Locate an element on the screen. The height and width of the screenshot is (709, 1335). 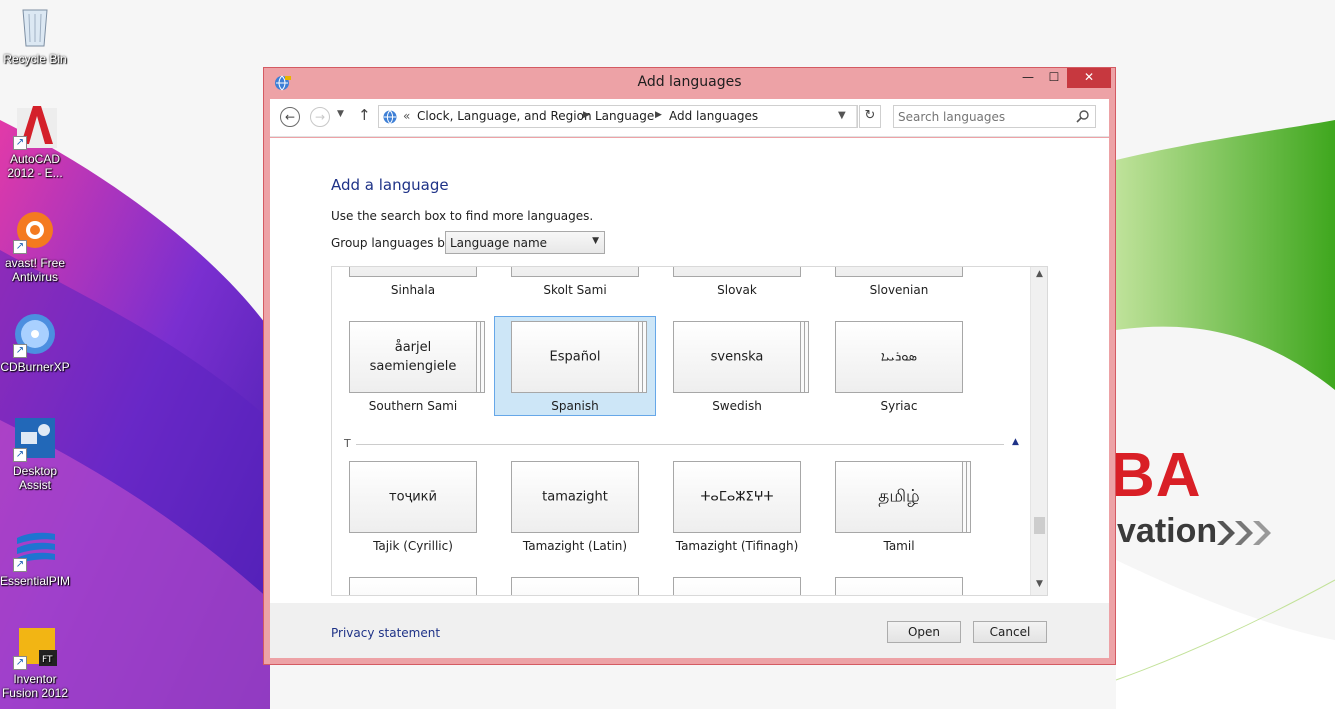
group-by-label: Group languages by: is located at coordinates (393, 243).